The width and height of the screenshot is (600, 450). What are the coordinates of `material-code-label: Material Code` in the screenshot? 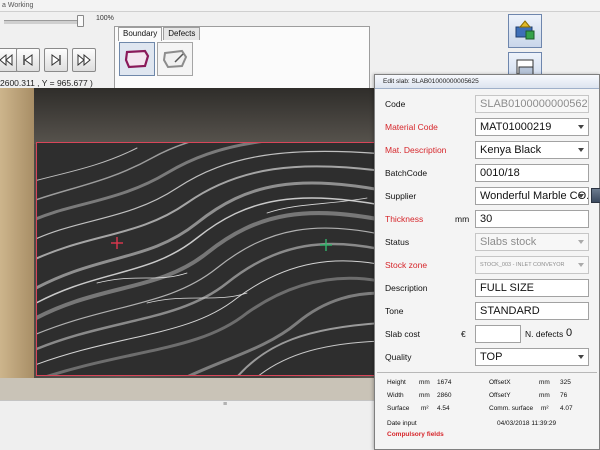 It's located at (411, 127).